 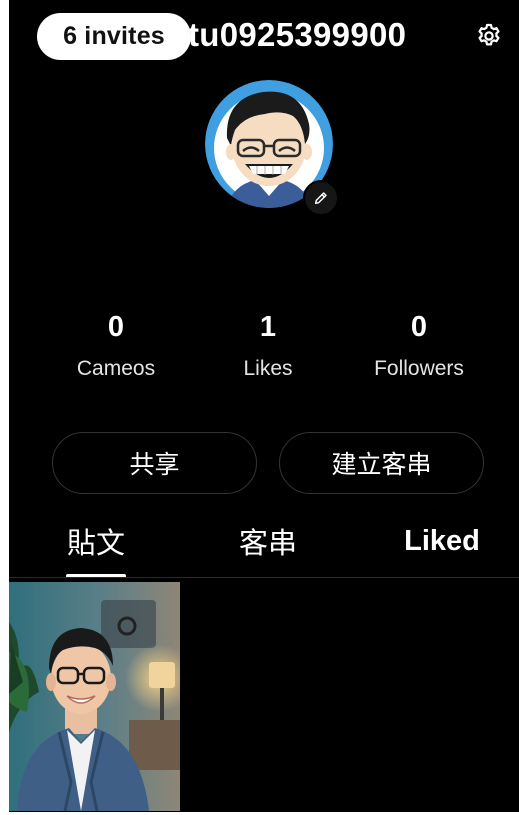 I want to click on invites-button: 6 invites, so click(x=114, y=36).